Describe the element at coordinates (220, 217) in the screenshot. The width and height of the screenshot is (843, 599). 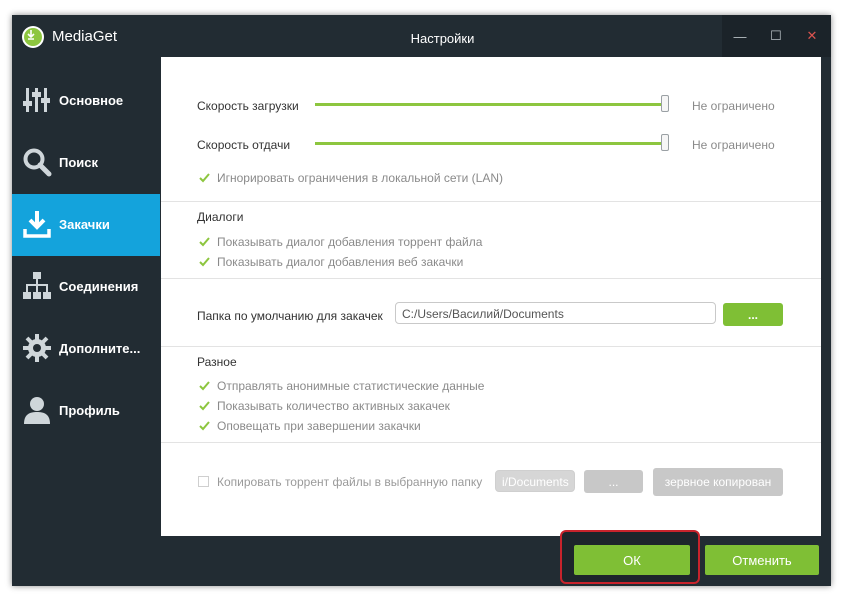
I see `dialogs-section-title: Диалоги` at that location.